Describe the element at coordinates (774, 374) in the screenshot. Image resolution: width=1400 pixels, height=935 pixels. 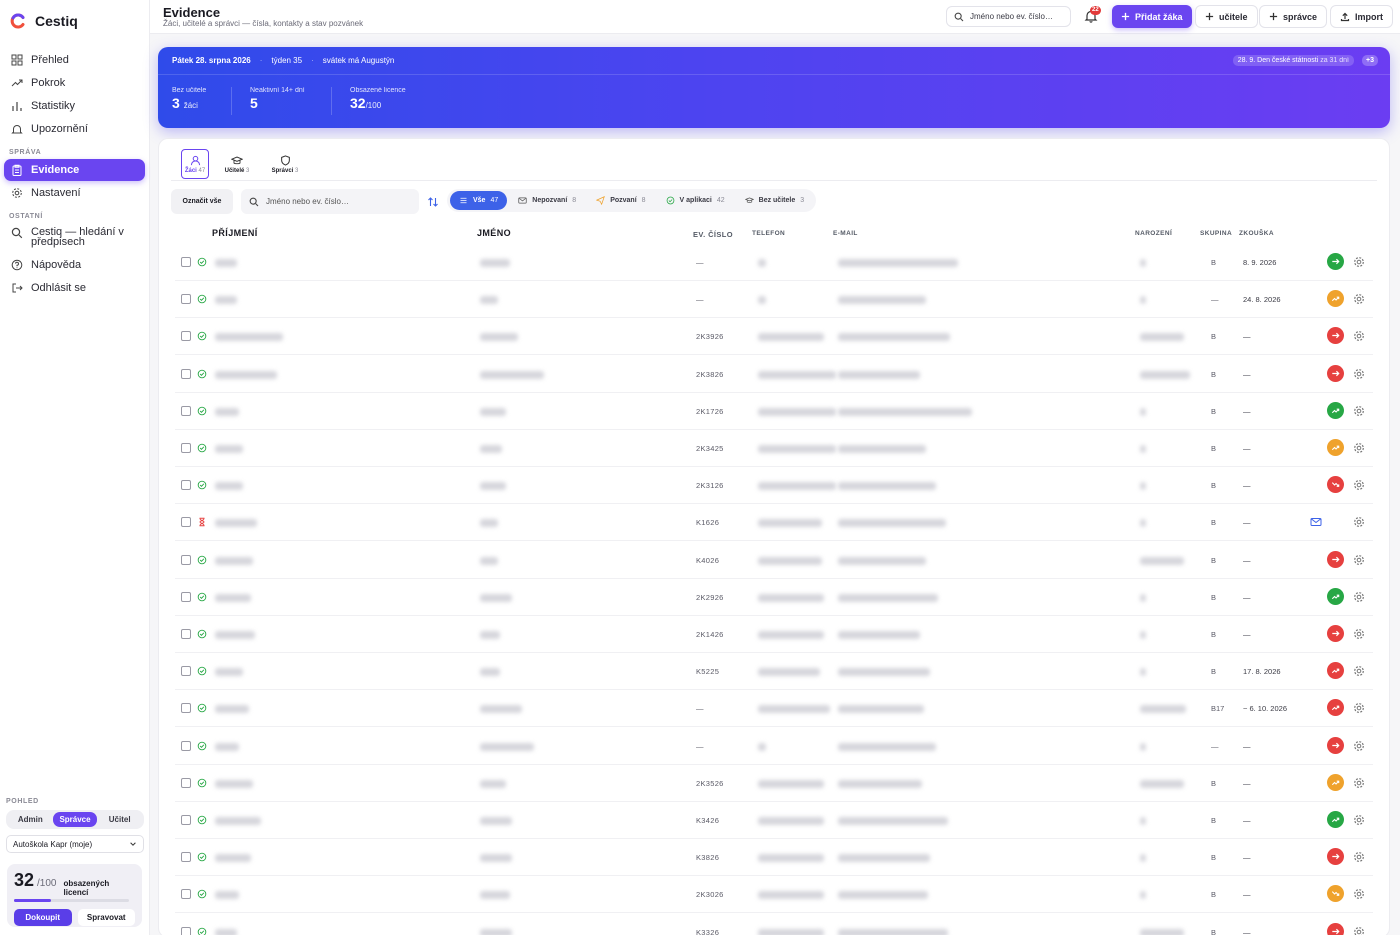
I see `table-row: 2K3826 B —` at that location.